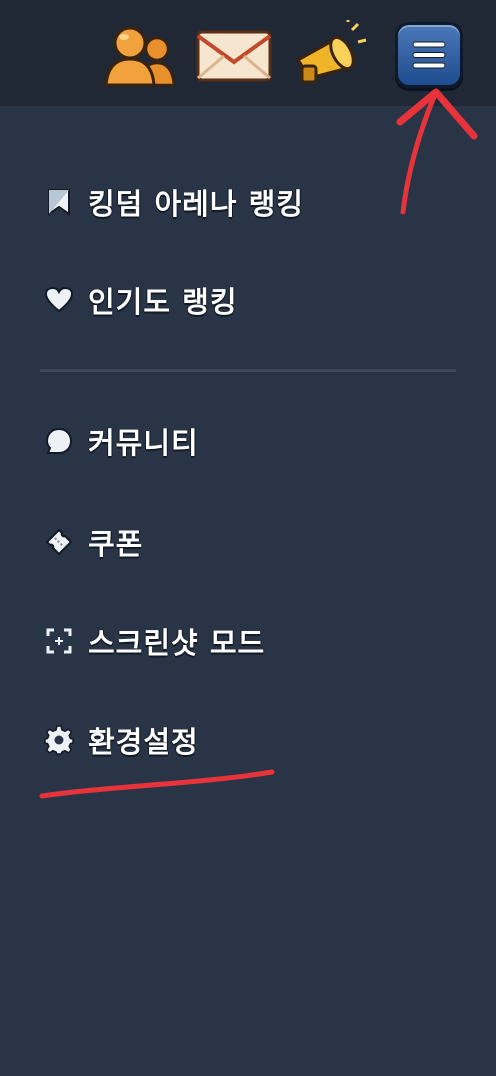 This screenshot has height=1076, width=496. What do you see at coordinates (59, 641) in the screenshot?
I see `screenshot-icon` at bounding box center [59, 641].